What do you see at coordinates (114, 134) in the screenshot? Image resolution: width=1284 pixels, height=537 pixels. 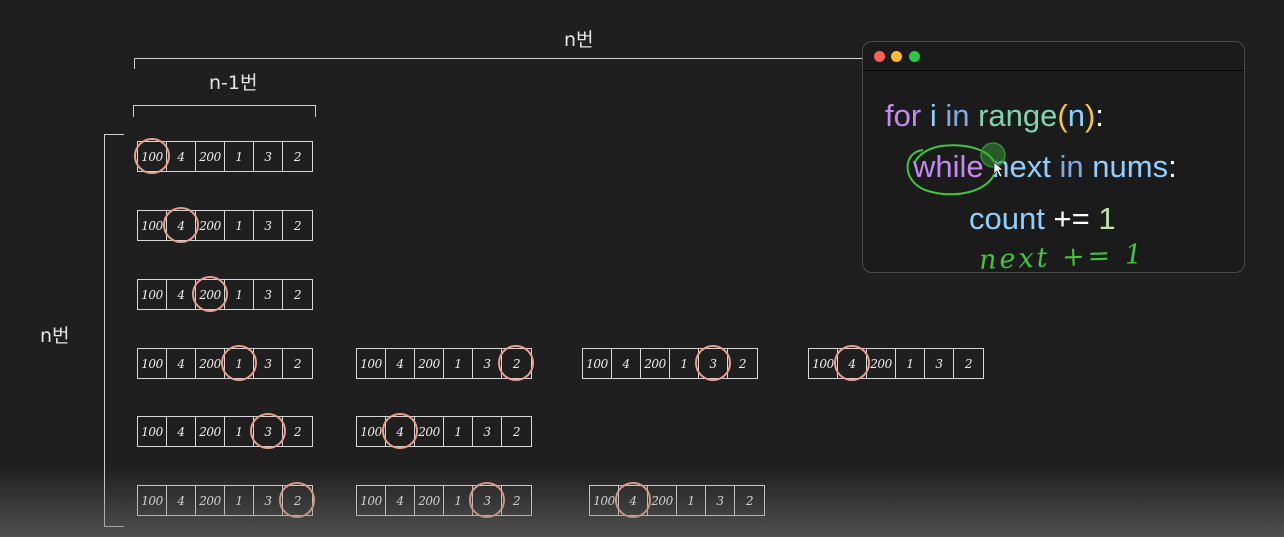 I see `n-rows-bracket-top-tick` at bounding box center [114, 134].